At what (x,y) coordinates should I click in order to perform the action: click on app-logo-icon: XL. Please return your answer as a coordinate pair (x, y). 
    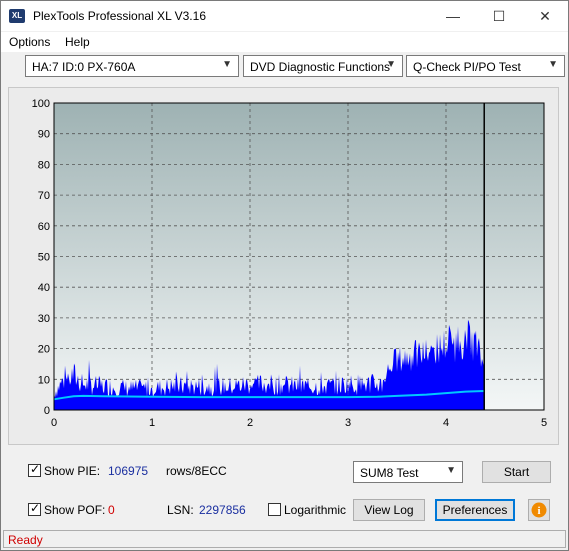
    Looking at the image, I should click on (17, 16).